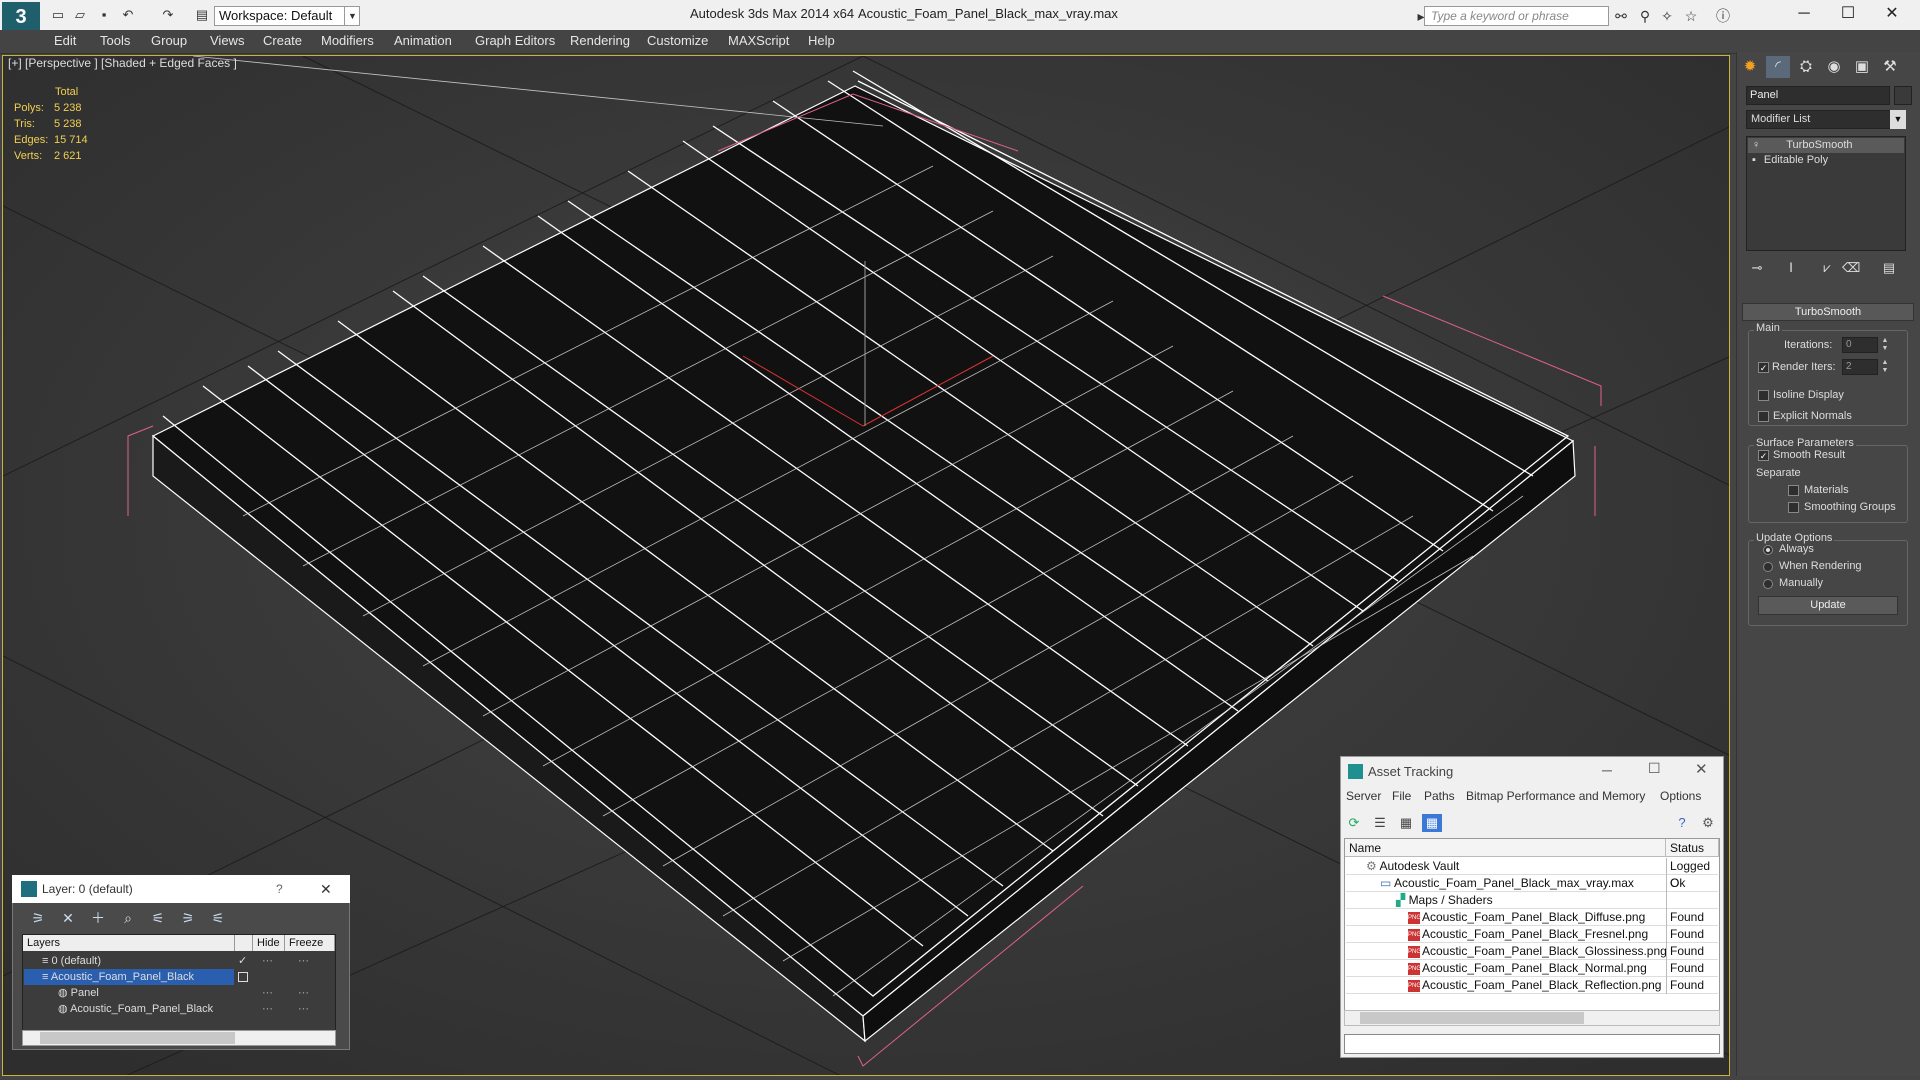 The image size is (1920, 1080). I want to click on asset-row-autodesk-vault: ⚙ Autodesk Vault, so click(1532, 866).